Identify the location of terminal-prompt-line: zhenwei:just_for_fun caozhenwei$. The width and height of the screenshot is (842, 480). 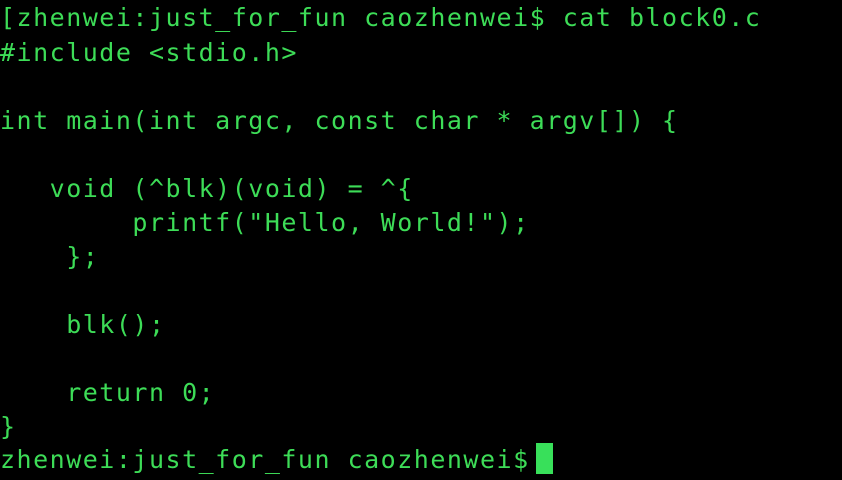
(276, 460).